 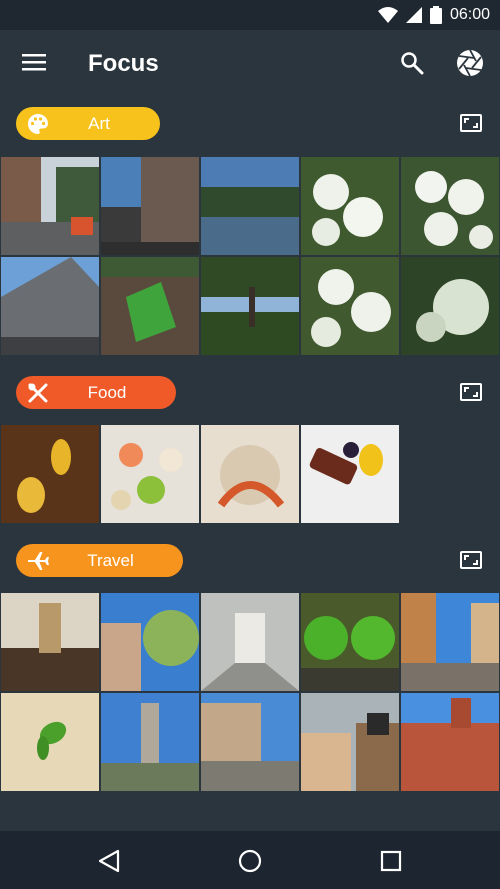 I want to click on photo-grid-food, so click(x=250, y=474).